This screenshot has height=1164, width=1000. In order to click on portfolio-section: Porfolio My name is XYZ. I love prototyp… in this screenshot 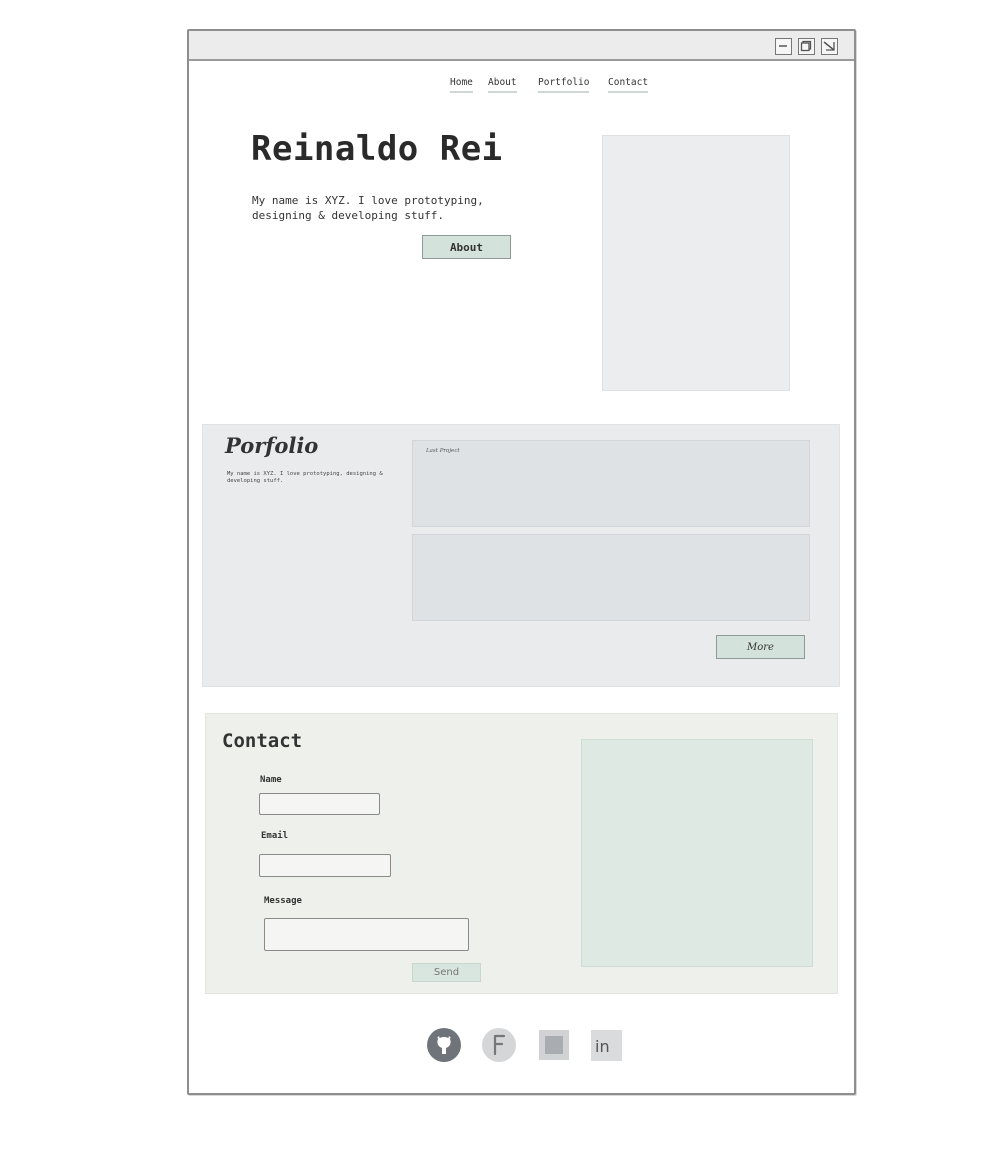, I will do `click(521, 555)`.